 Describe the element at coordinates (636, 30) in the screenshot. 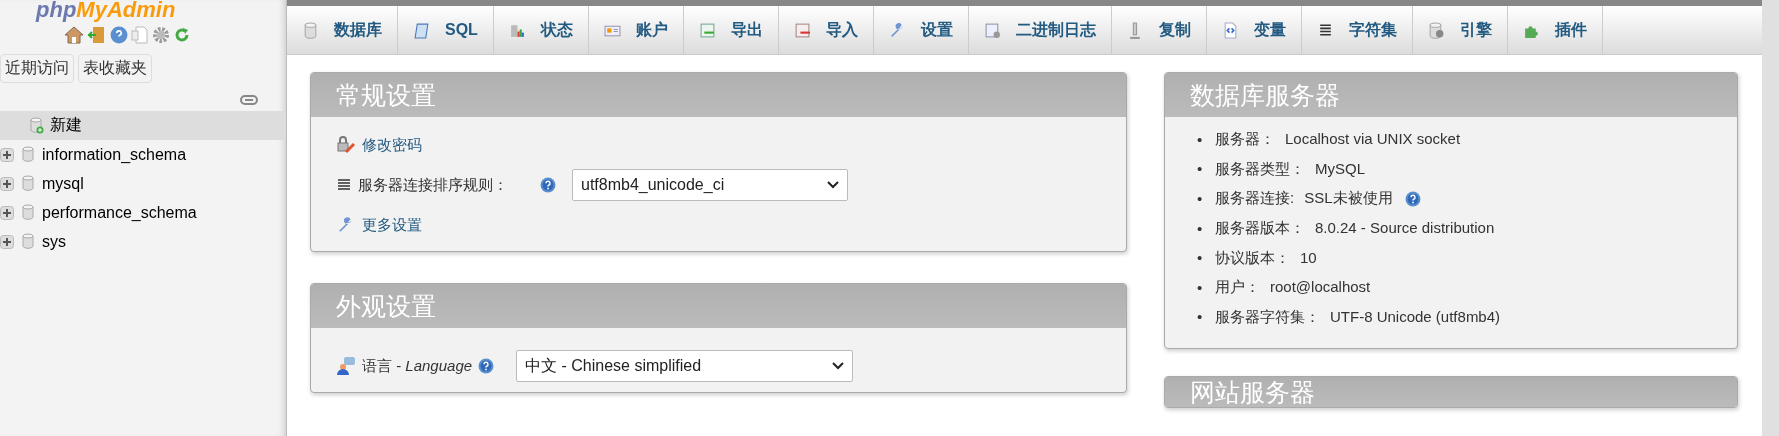

I see `nav-tab: 账户` at that location.